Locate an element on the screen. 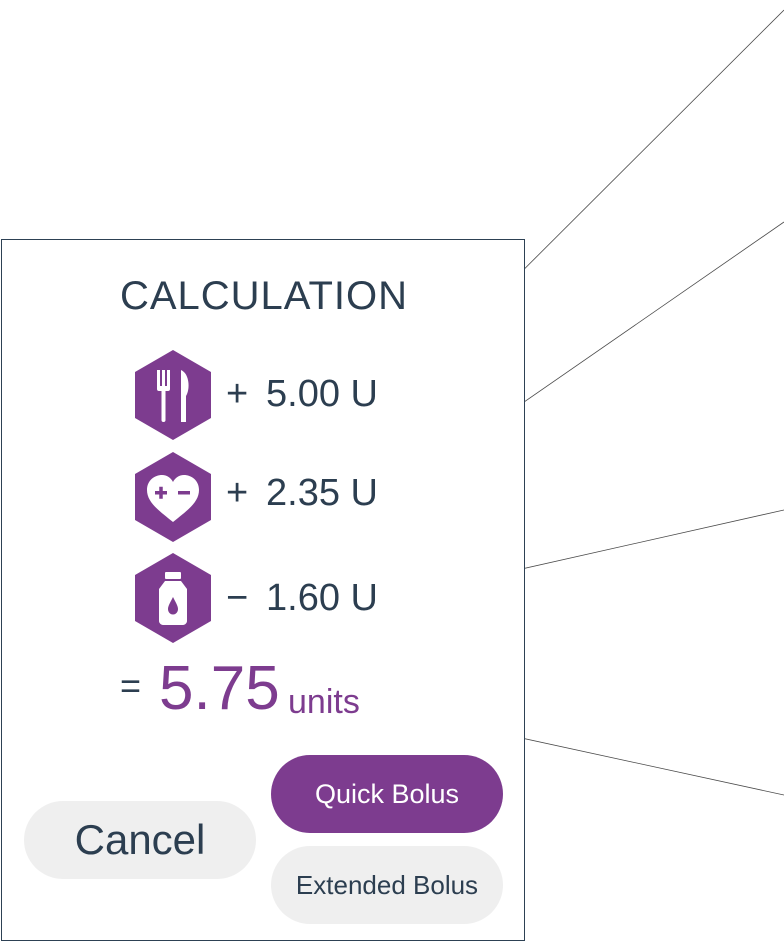  iob-operator: − is located at coordinates (237, 598).